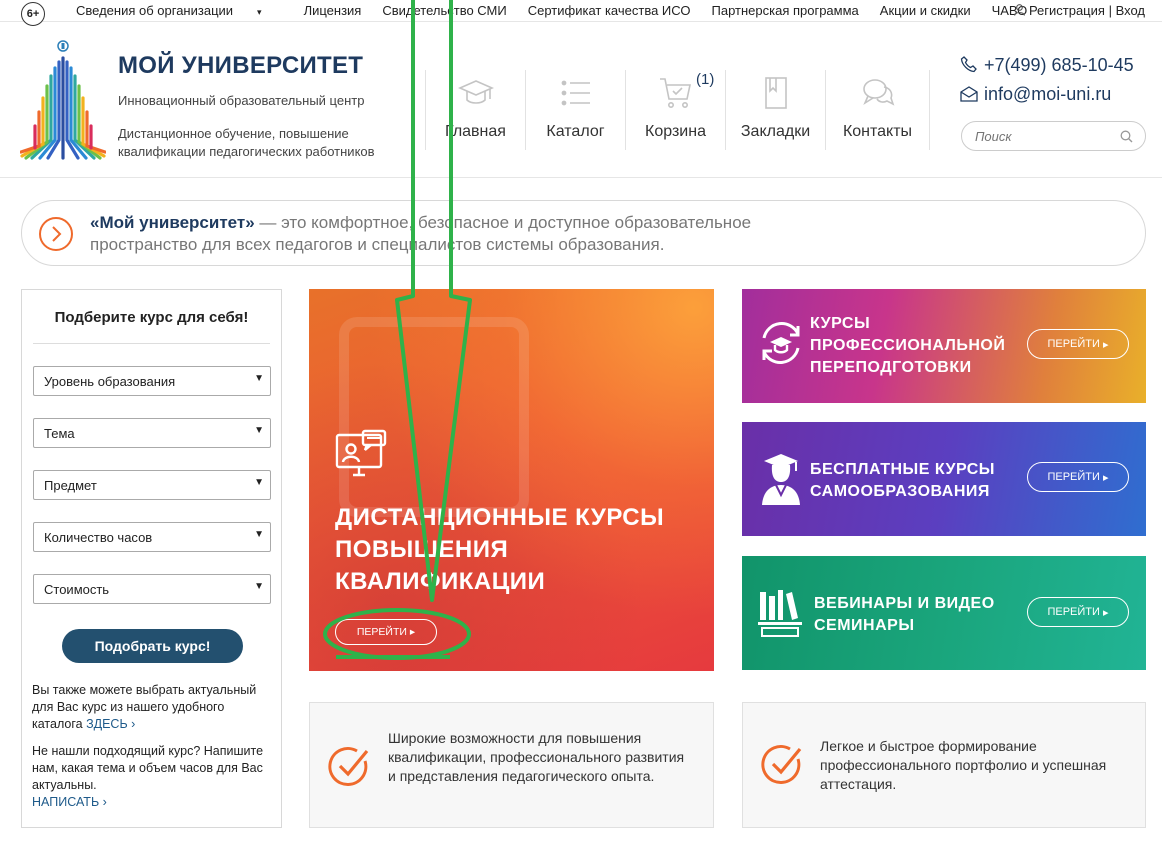  What do you see at coordinates (152, 589) in the screenshot?
I see `price-select: Стоимость ▼` at bounding box center [152, 589].